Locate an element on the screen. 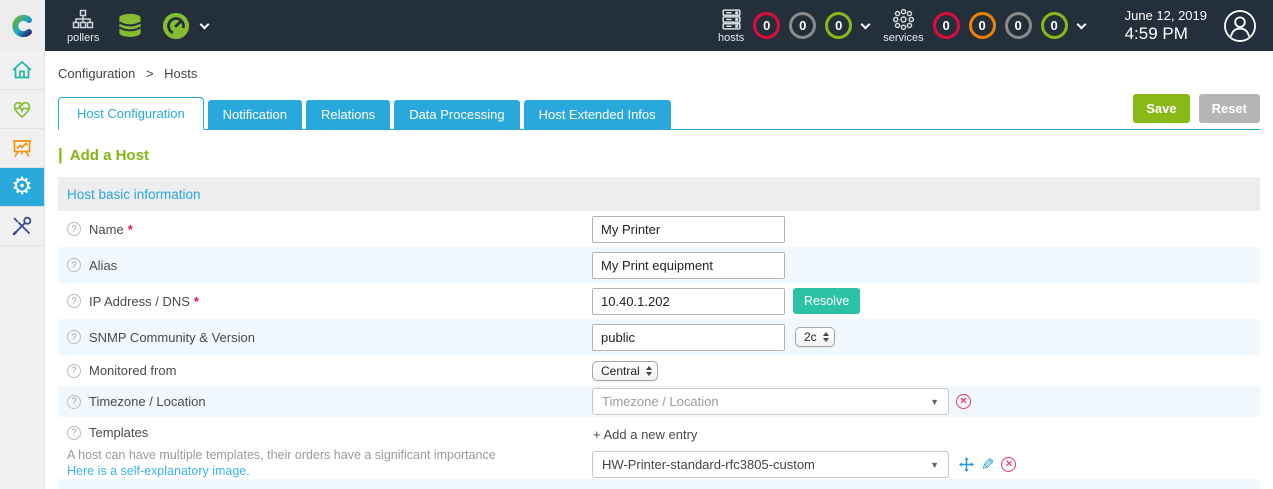 This screenshot has width=1273, height=489. template-value: HW-Printer-standard-rfc3805-custom is located at coordinates (708, 464).